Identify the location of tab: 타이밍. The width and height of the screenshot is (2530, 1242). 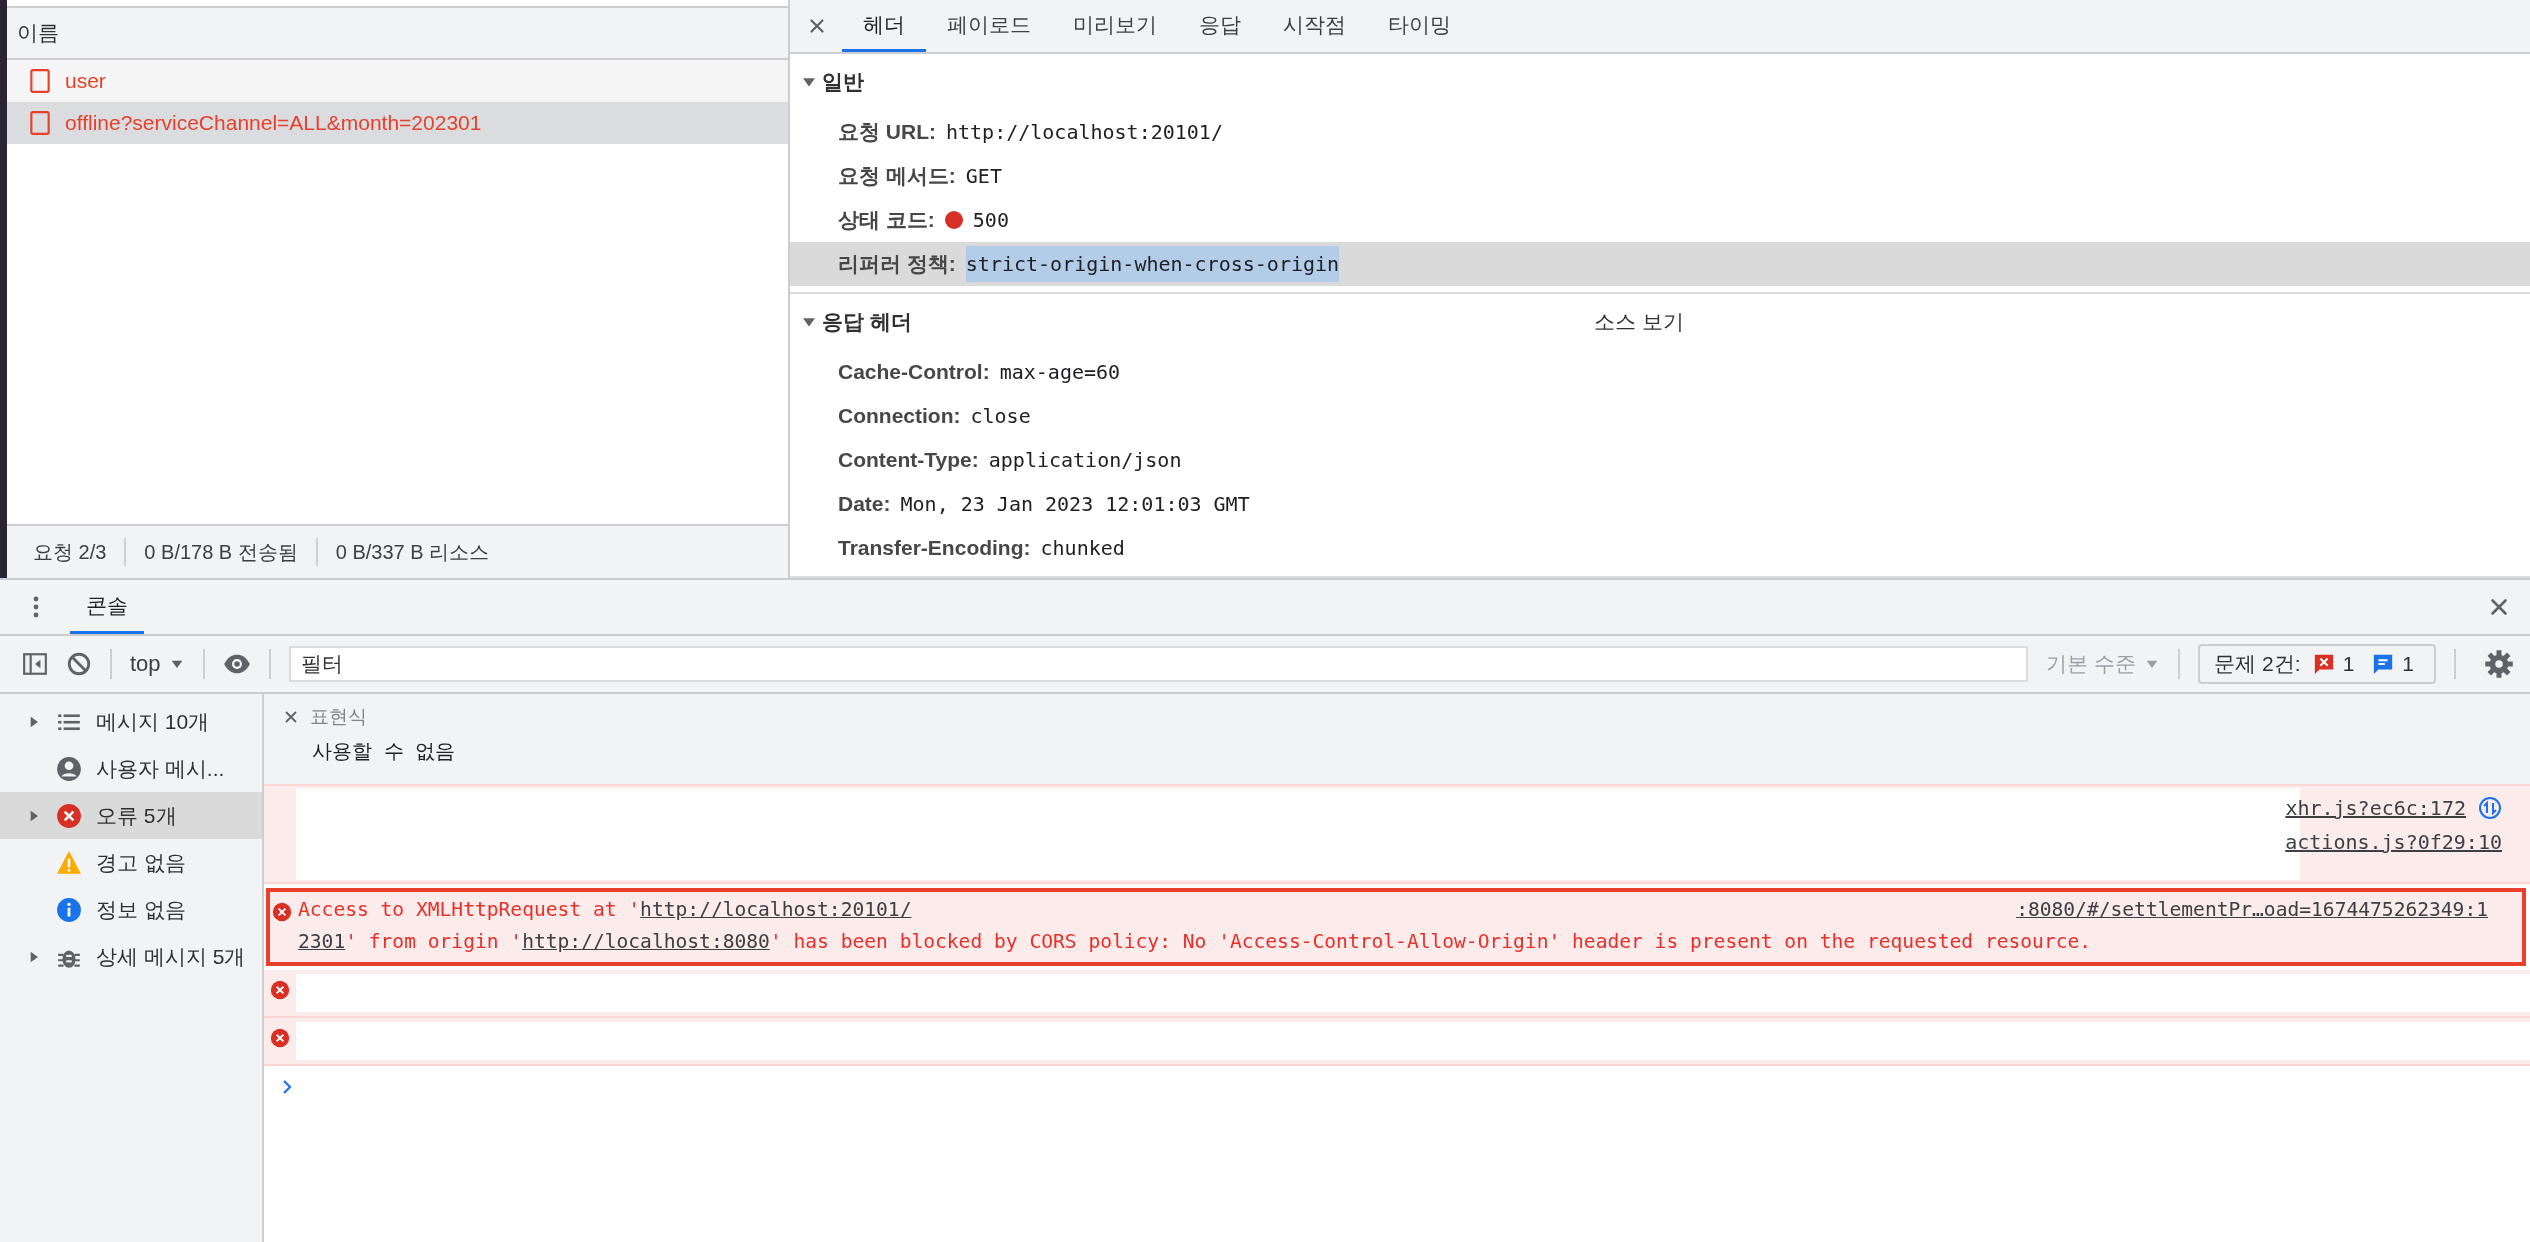
(1419, 26).